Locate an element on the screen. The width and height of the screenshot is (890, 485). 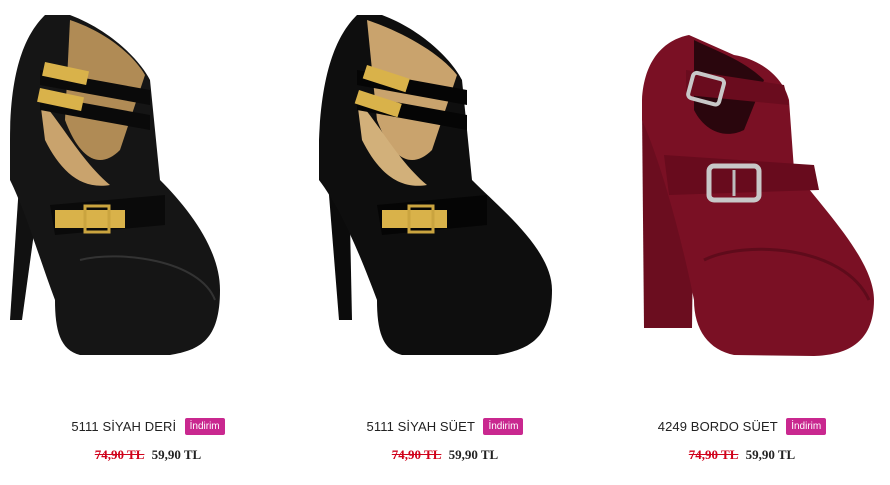
product-title-row: 5111 SİYAH SÜET İndirim is located at coordinates (445, 429).